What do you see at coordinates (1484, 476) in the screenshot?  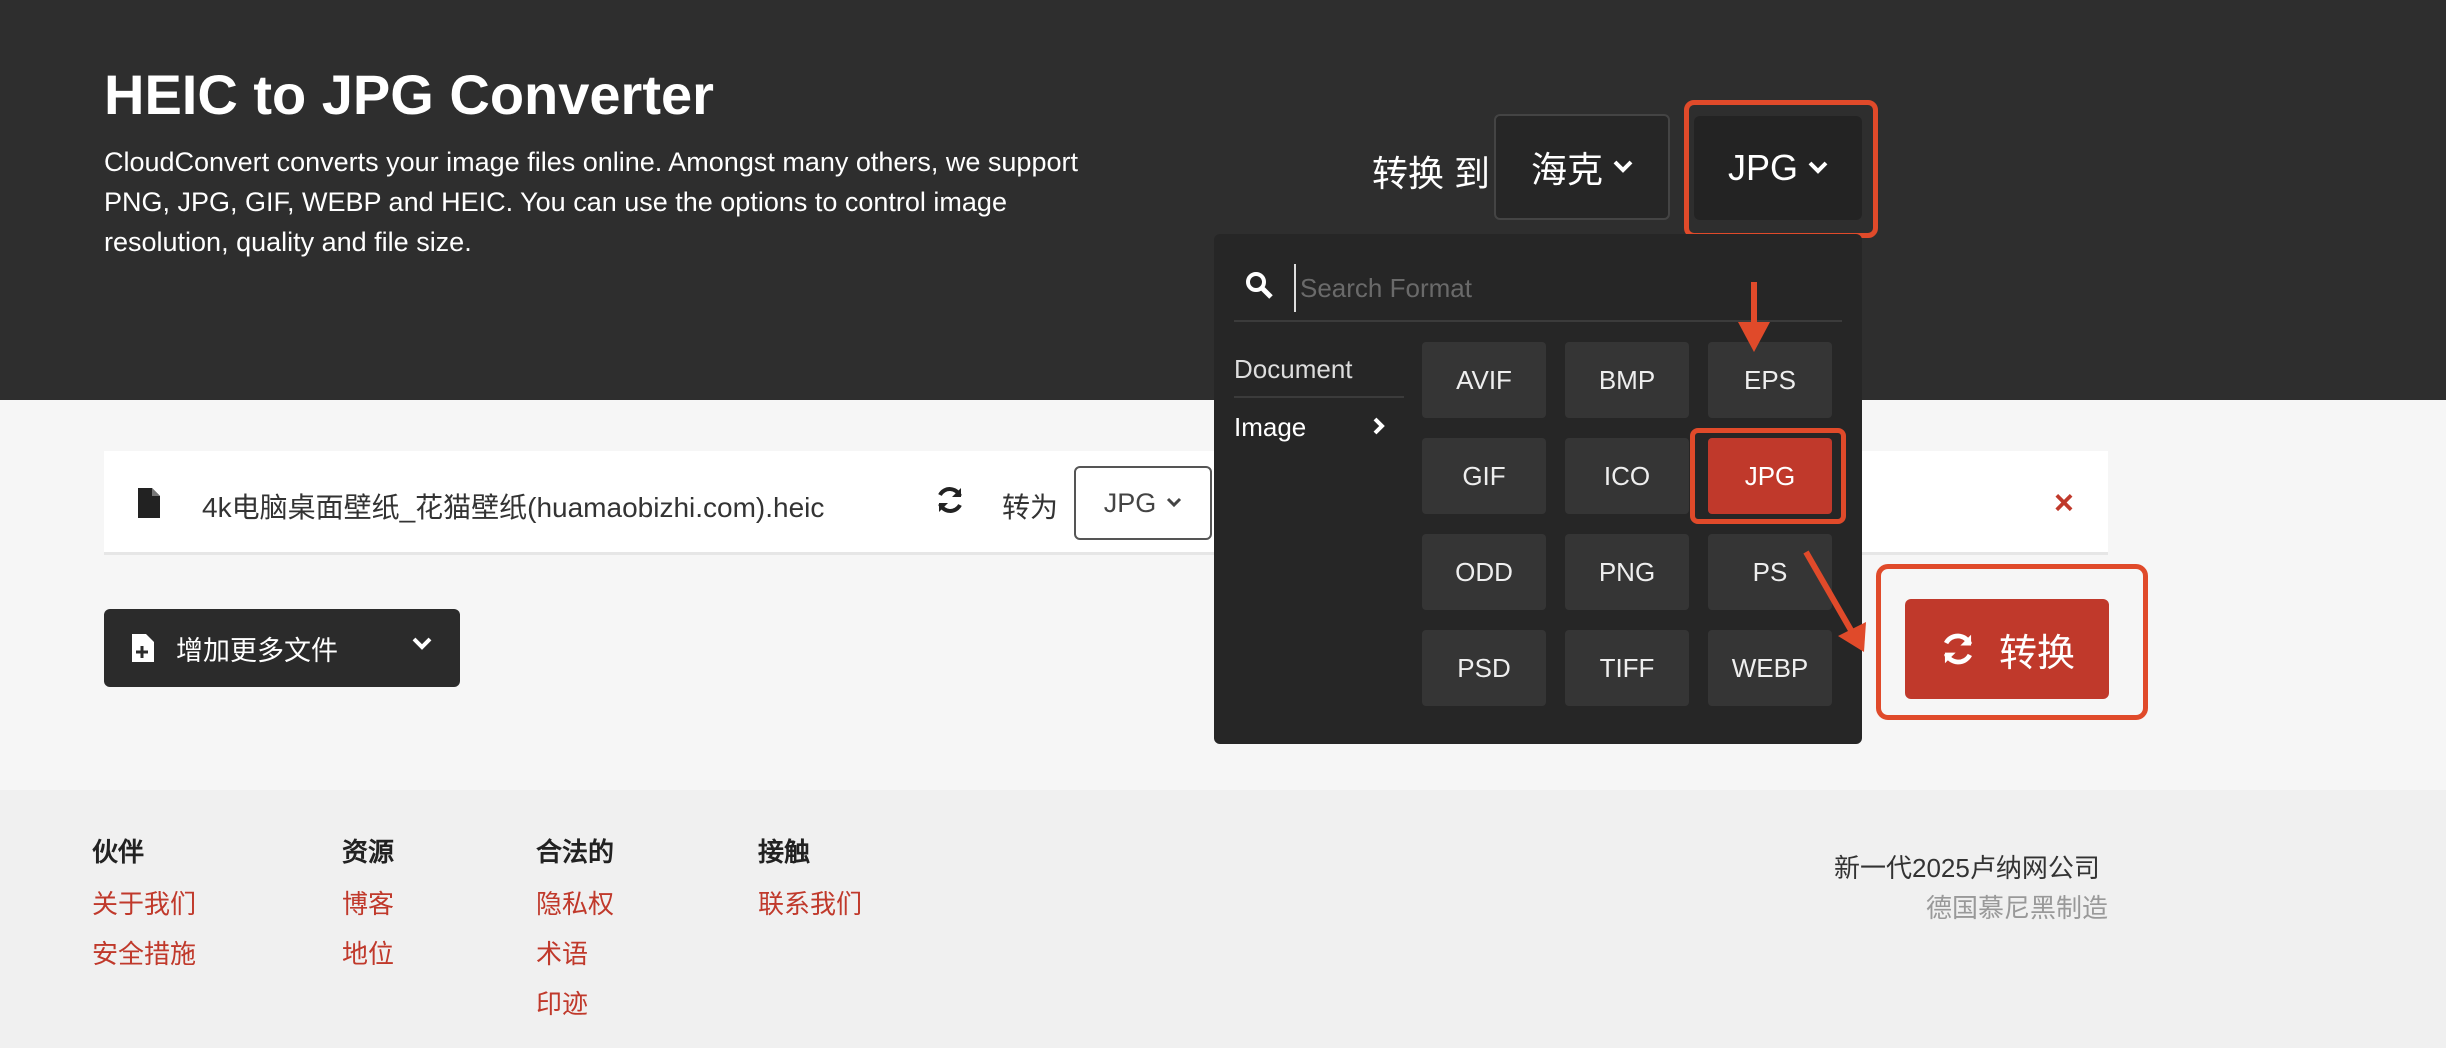 I see `format-option-gif: GIF` at bounding box center [1484, 476].